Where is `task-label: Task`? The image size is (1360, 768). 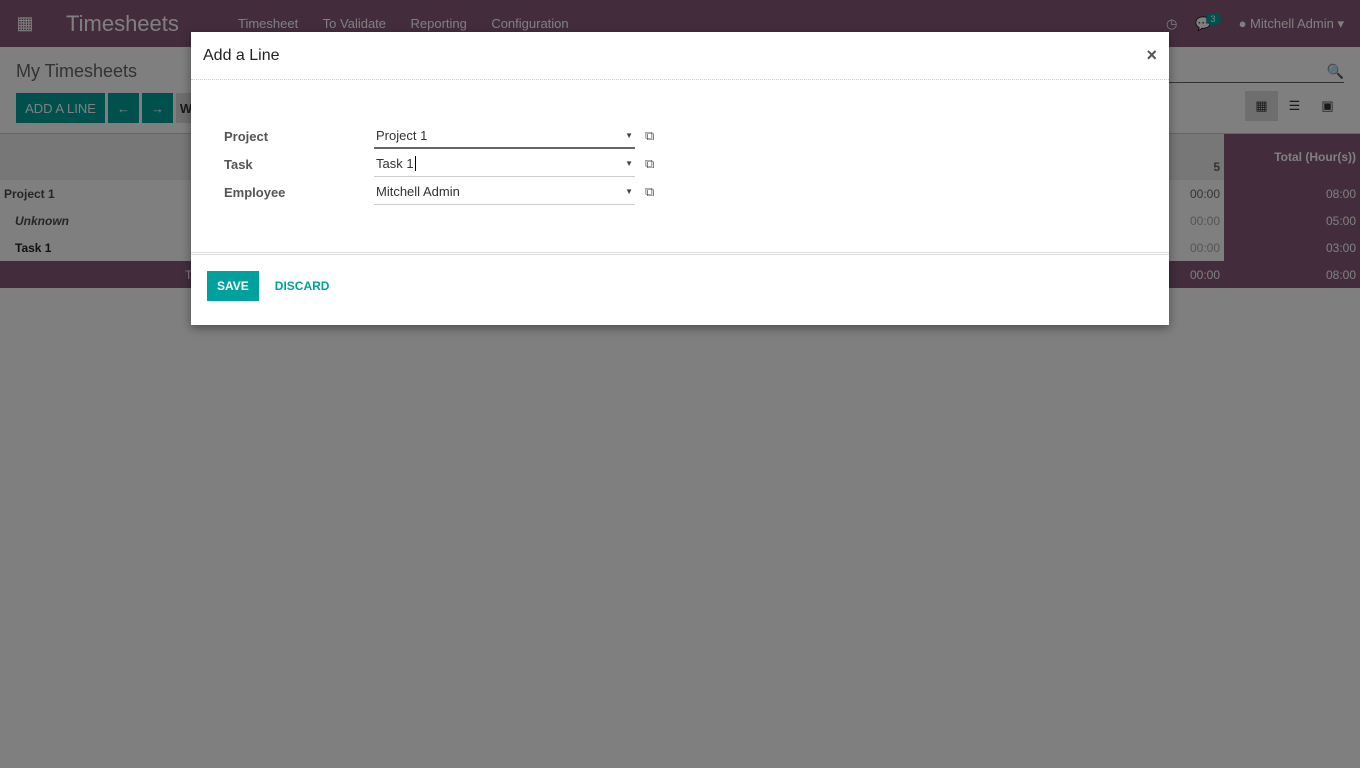 task-label: Task is located at coordinates (238, 164).